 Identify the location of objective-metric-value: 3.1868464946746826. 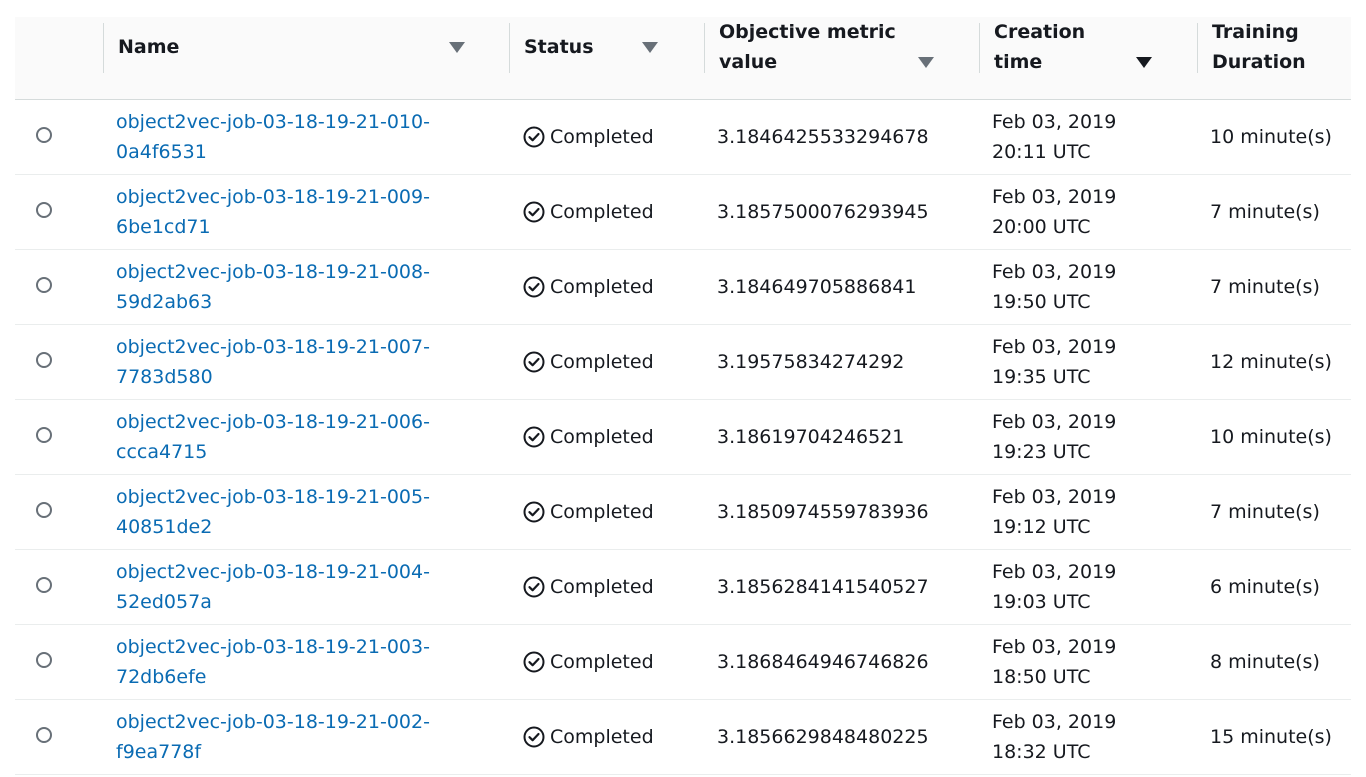
(823, 662).